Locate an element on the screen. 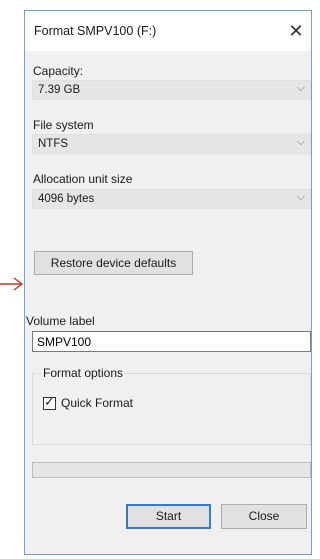 This screenshot has width=320, height=559. close-icon: ✕ is located at coordinates (296, 31).